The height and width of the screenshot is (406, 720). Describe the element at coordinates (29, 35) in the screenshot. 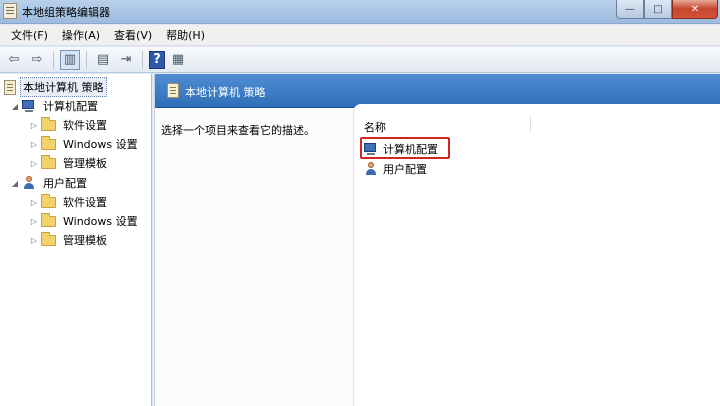

I see `menu-file: 文件(F)` at that location.